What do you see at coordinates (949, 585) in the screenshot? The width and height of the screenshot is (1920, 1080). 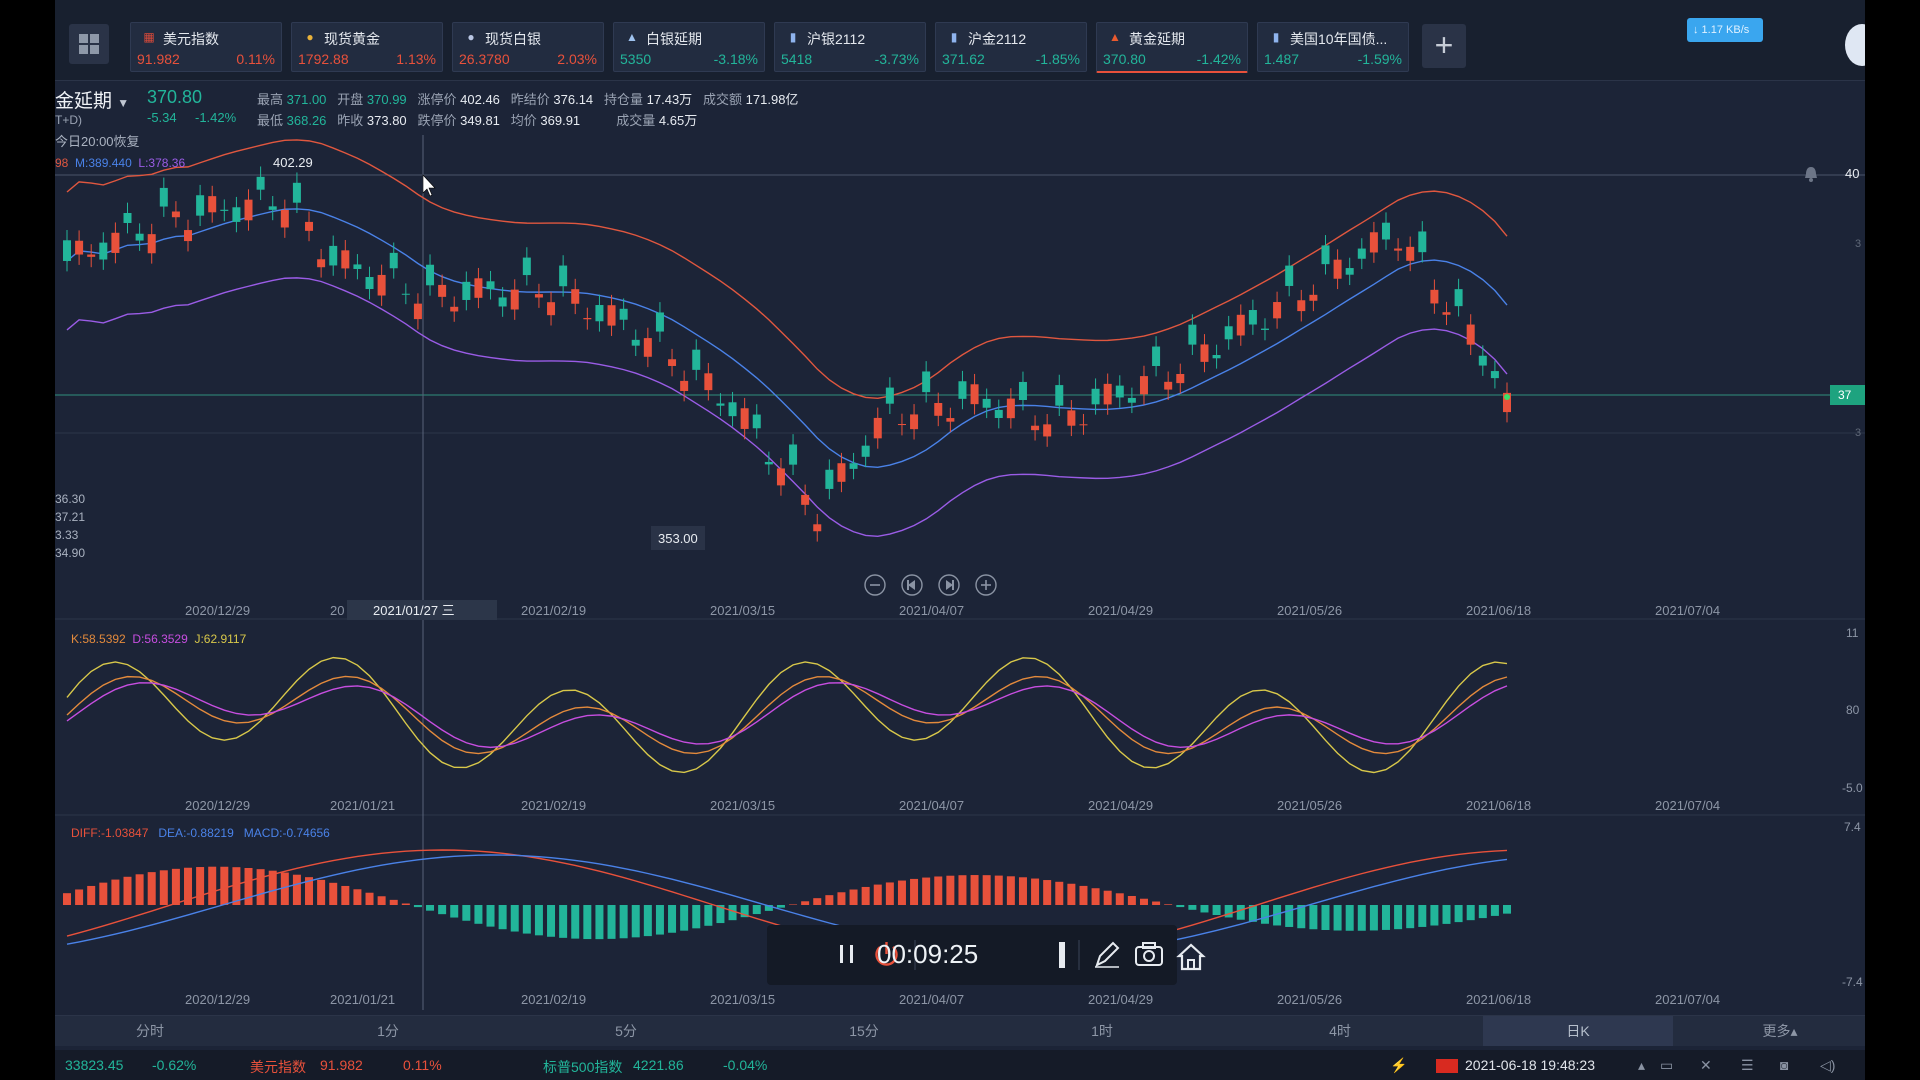 I see `step-forward-icon` at bounding box center [949, 585].